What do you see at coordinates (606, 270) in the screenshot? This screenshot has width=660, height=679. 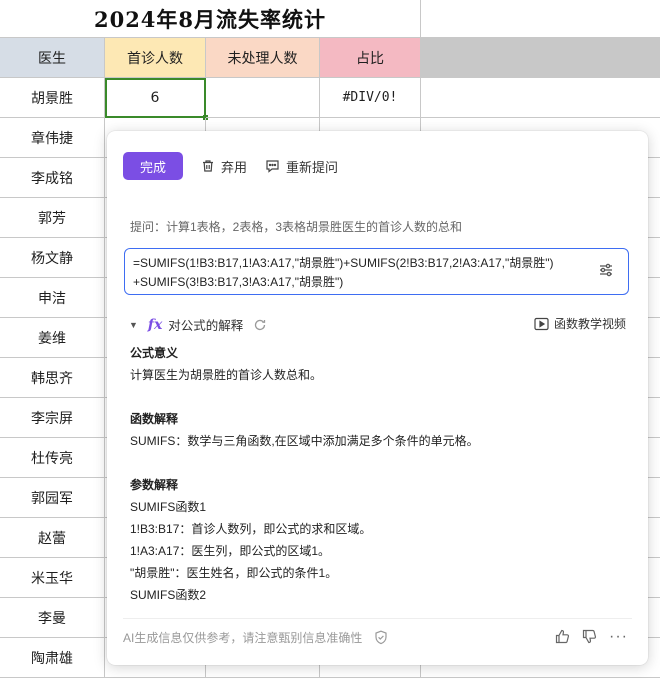 I see `sliders-icon` at bounding box center [606, 270].